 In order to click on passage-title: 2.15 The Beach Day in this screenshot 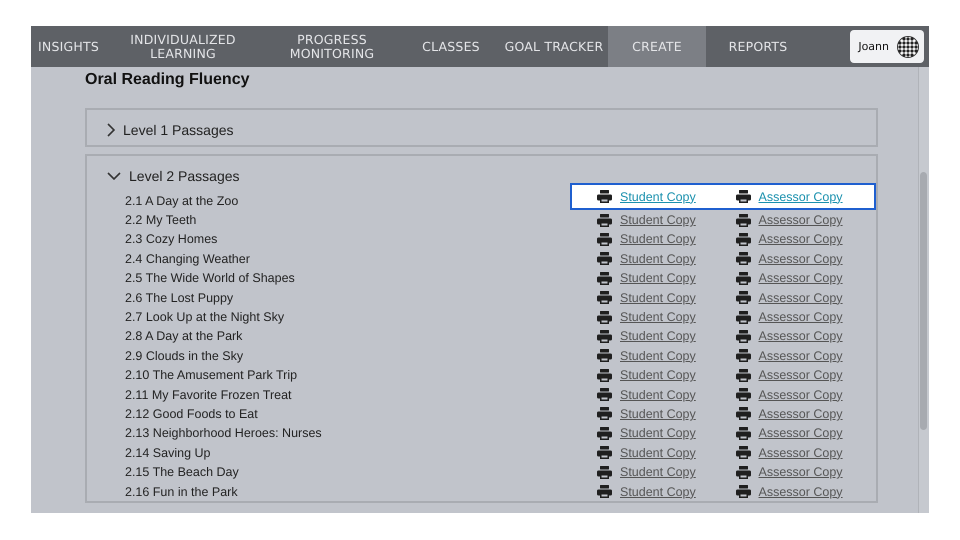, I will do `click(182, 472)`.